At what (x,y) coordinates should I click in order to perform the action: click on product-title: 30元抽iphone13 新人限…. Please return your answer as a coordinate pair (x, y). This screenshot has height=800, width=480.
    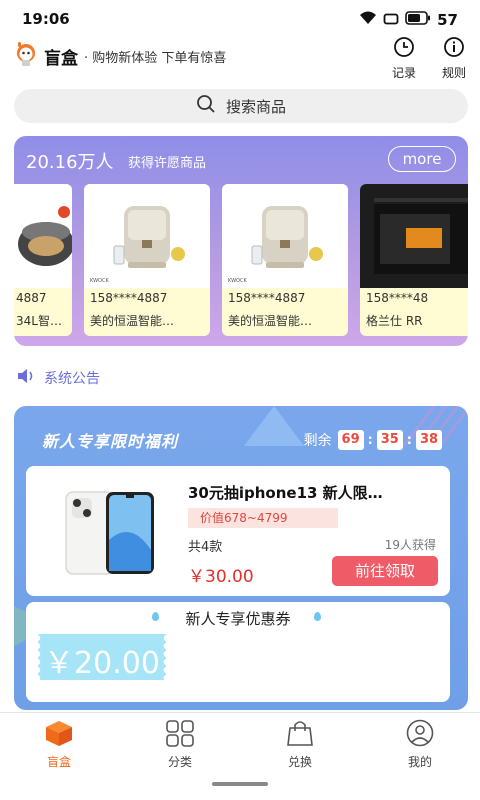
    Looking at the image, I should click on (285, 493).